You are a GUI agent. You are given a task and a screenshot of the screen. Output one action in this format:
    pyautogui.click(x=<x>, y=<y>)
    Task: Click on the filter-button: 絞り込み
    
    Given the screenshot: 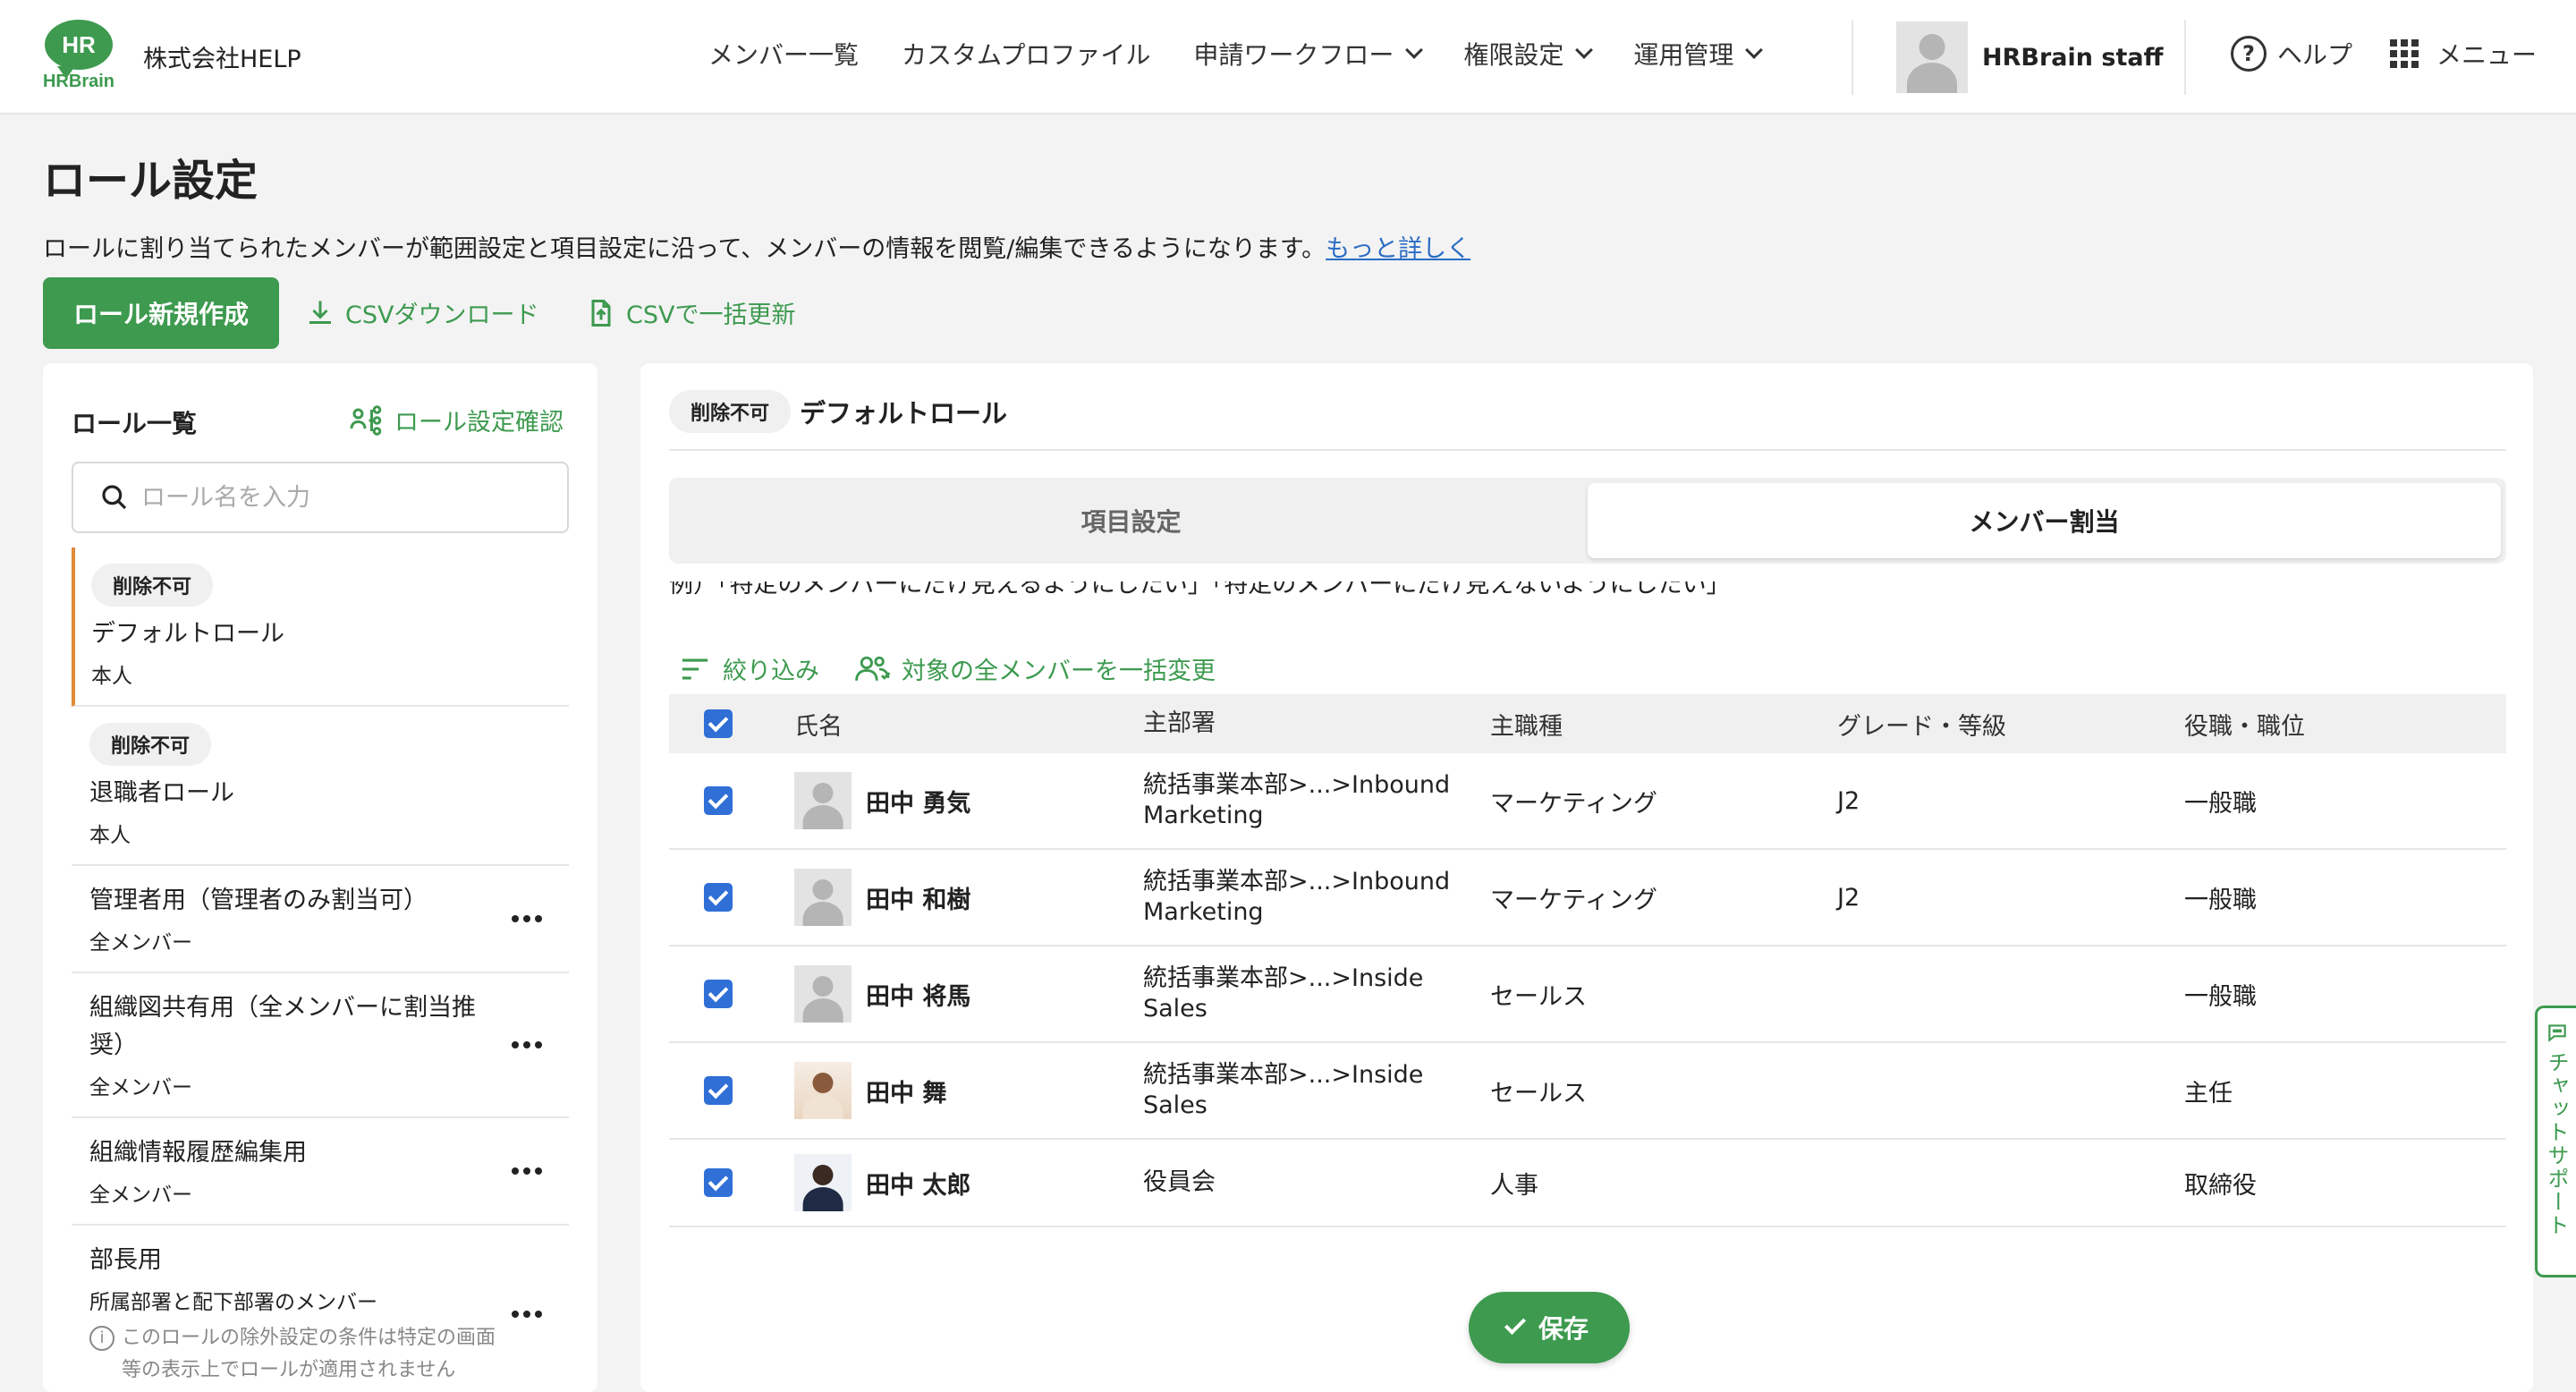 What is the action you would take?
    pyautogui.click(x=749, y=668)
    